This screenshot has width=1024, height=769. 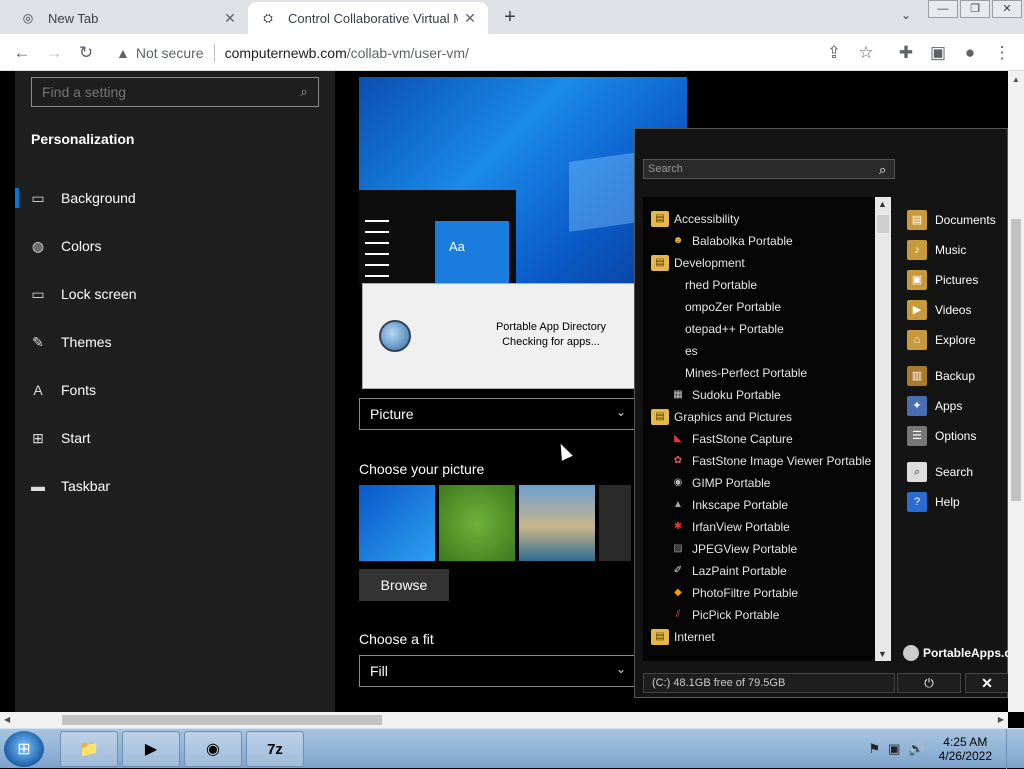 I want to click on browse-button: Browse, so click(x=404, y=585).